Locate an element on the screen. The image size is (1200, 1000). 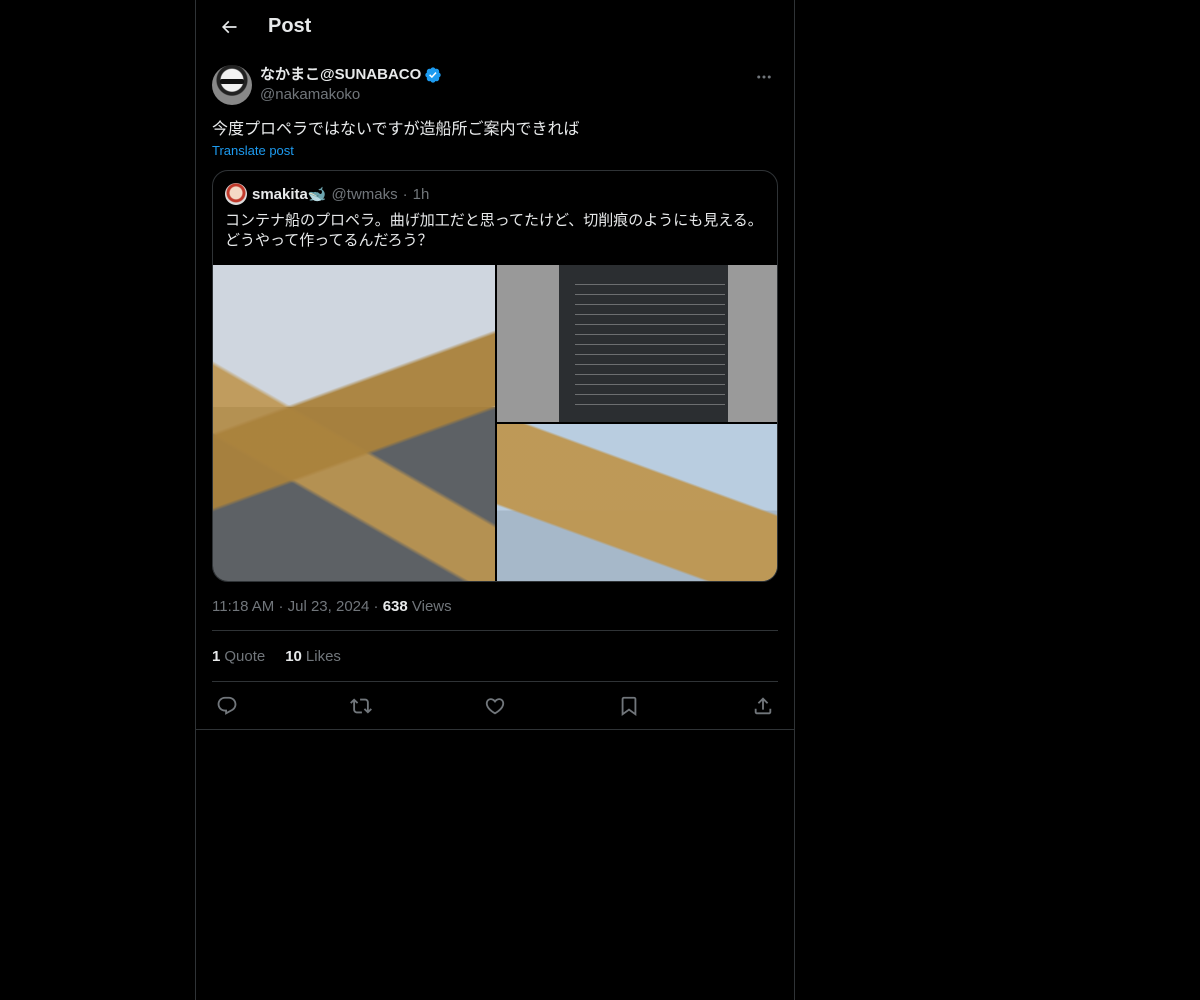
quote-header: smakita🐋 @twmaks · 1h is located at coordinates (495, 188).